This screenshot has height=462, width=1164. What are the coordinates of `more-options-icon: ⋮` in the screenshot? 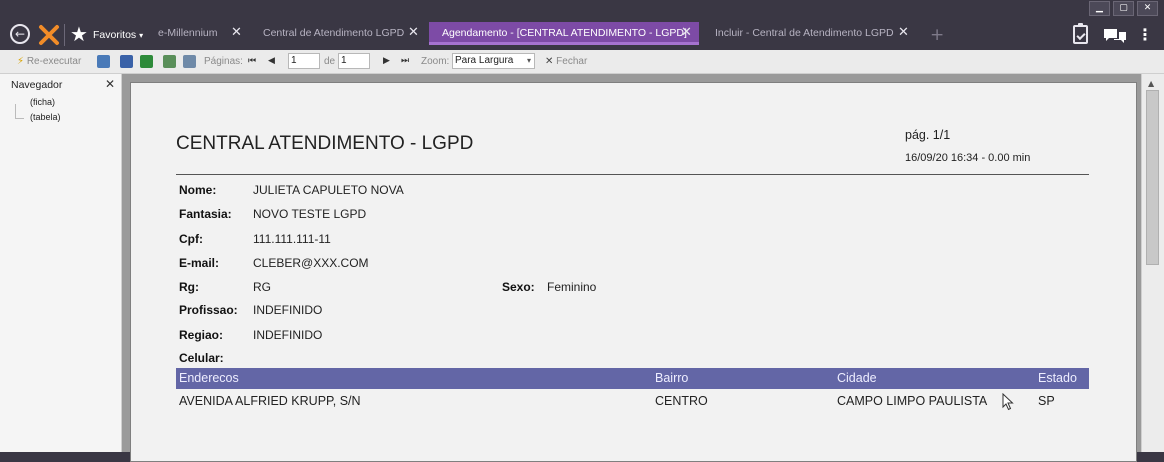 It's located at (1145, 35).